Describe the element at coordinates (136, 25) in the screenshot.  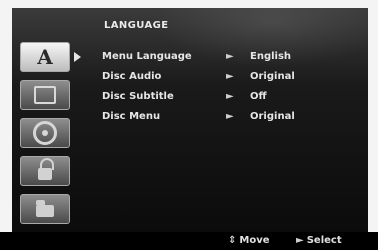
I see `page-title: LANGUAGE` at that location.